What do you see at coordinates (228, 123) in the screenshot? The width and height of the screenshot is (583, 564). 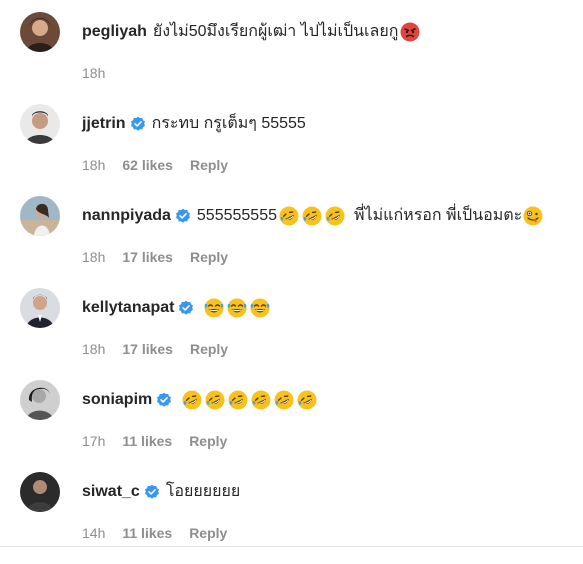 I see `comment-text: กระทบ กรูเต็มๆ 55555` at bounding box center [228, 123].